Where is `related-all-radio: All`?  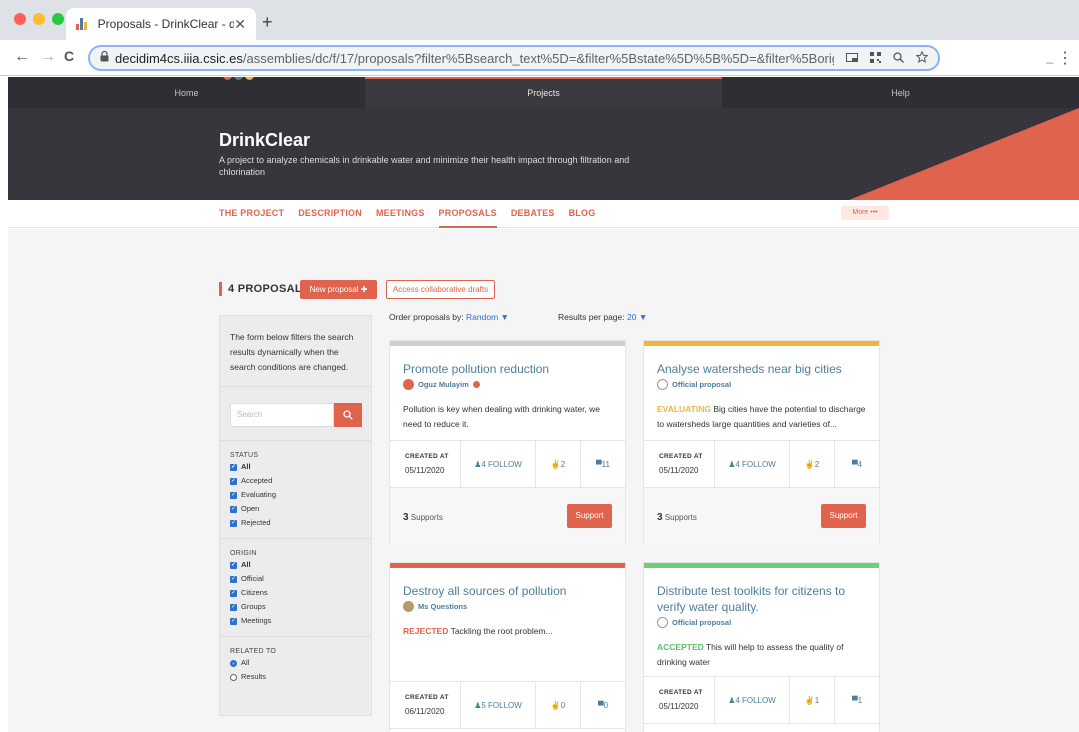 related-all-radio: All is located at coordinates (295, 663).